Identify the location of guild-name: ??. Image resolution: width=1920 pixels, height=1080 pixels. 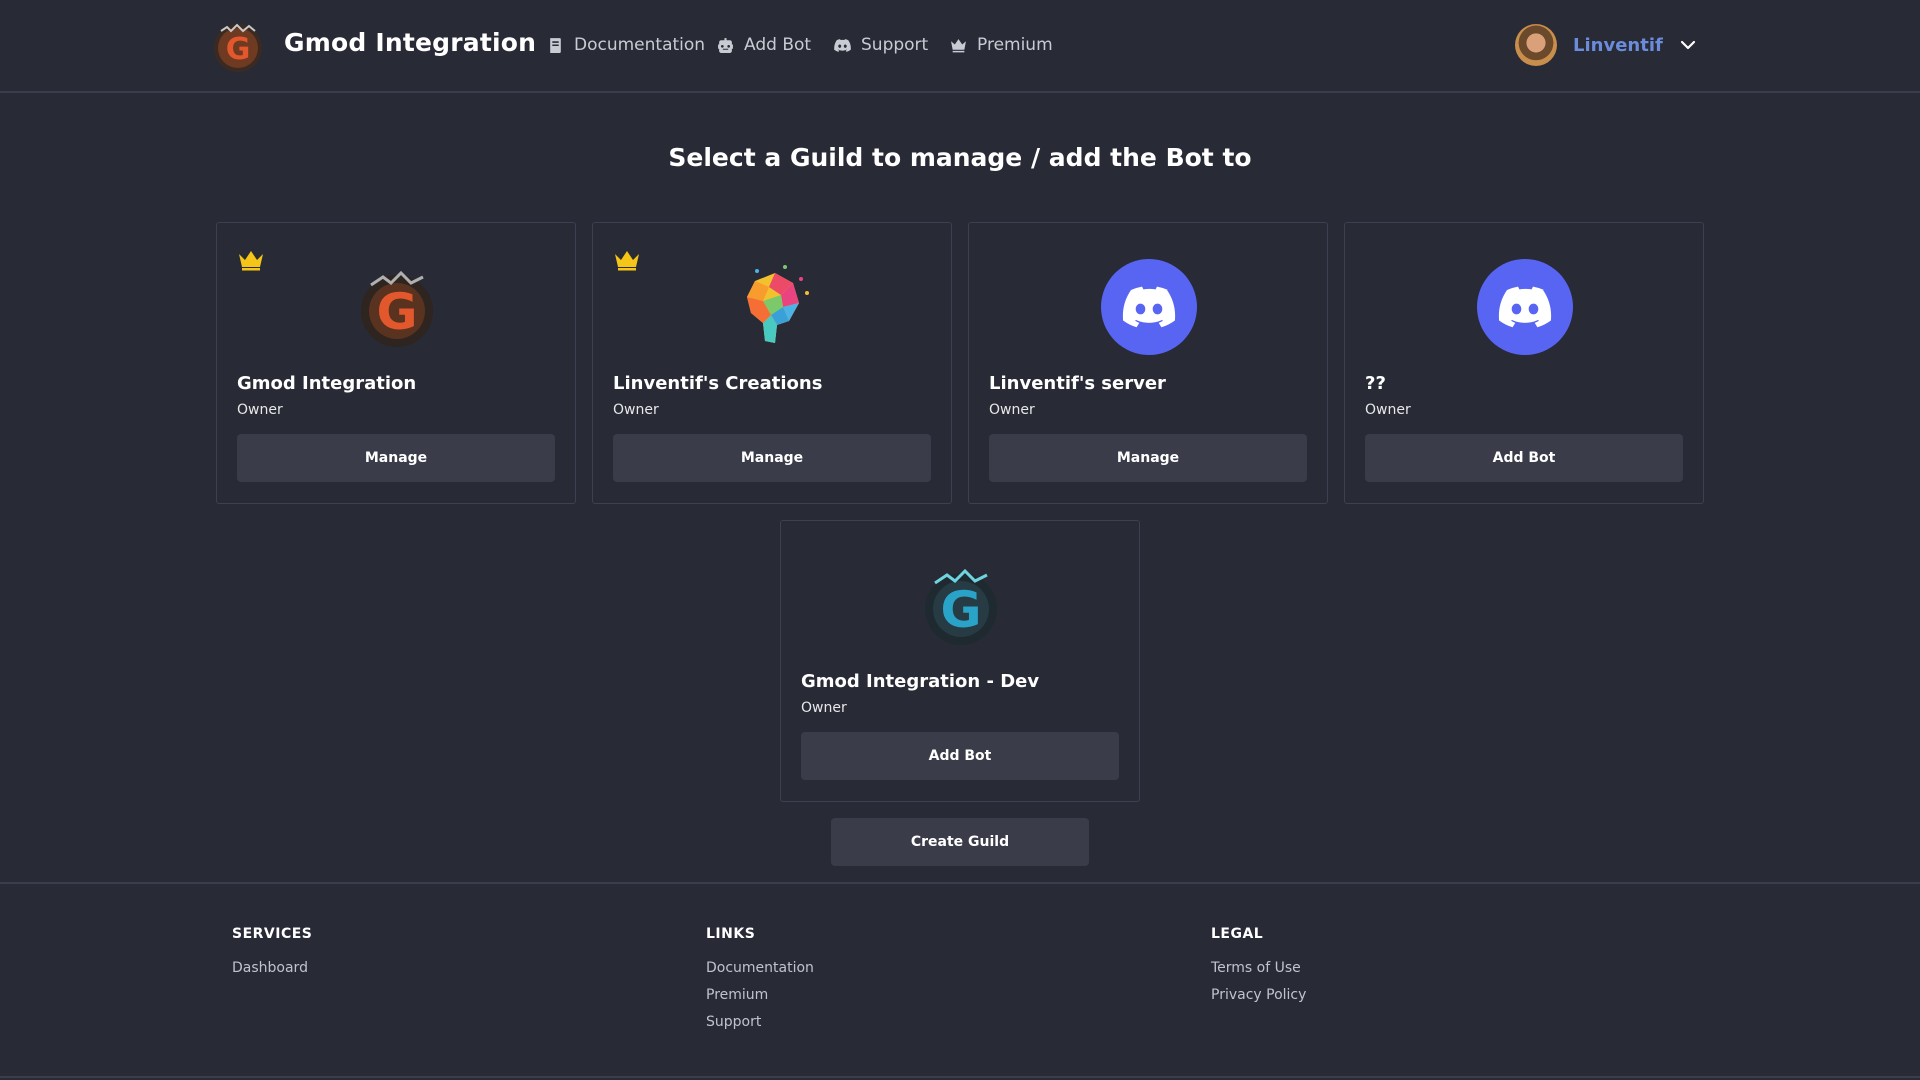
(1375, 383).